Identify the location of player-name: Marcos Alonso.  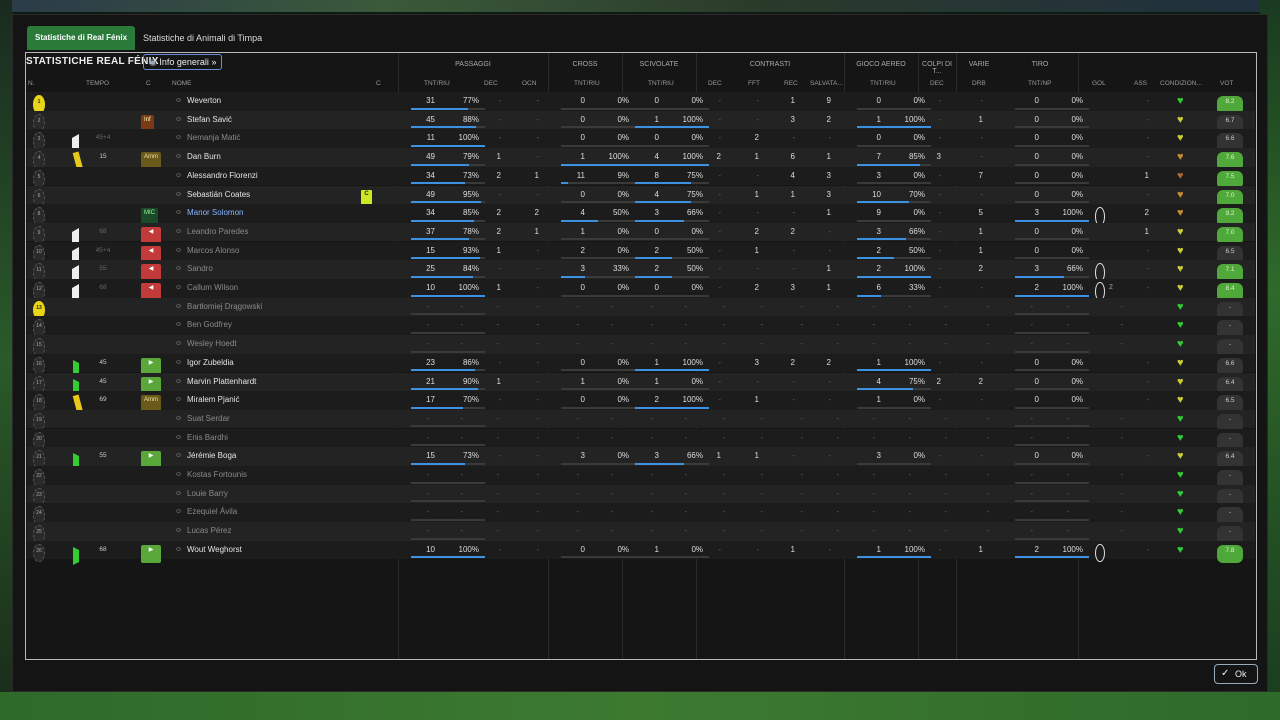
(213, 251).